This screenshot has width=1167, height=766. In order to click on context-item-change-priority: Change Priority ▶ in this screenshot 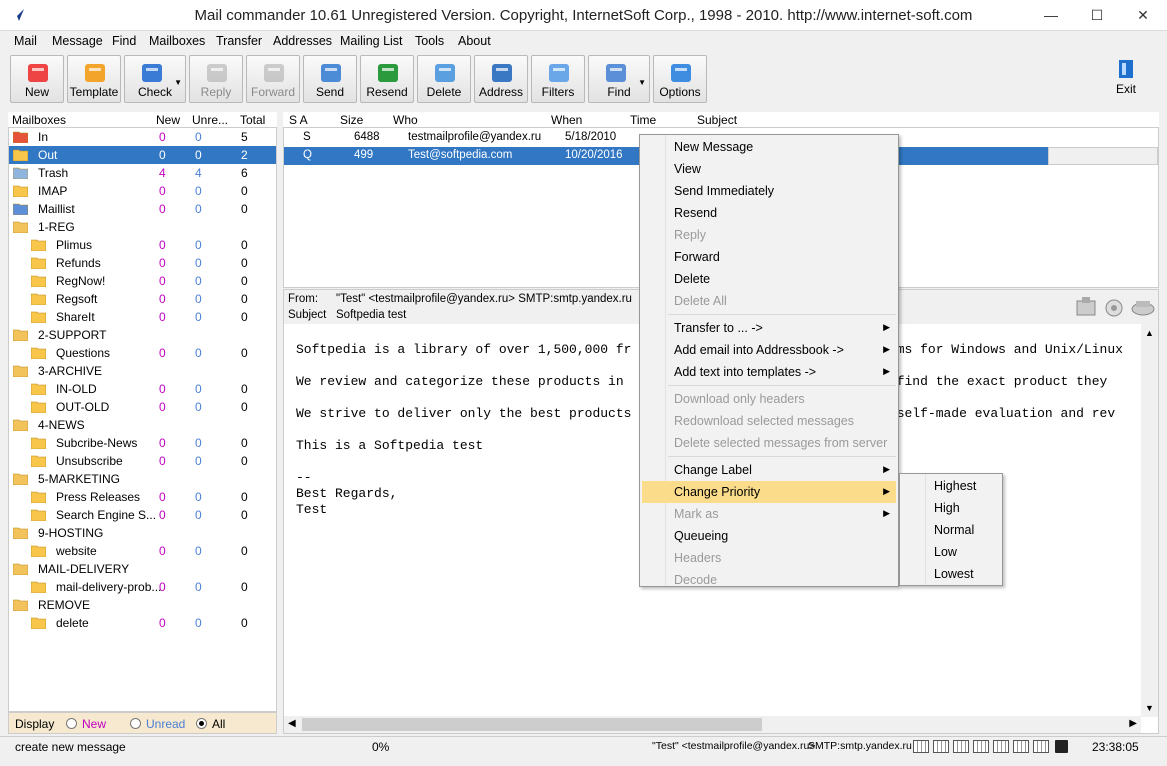, I will do `click(769, 492)`.